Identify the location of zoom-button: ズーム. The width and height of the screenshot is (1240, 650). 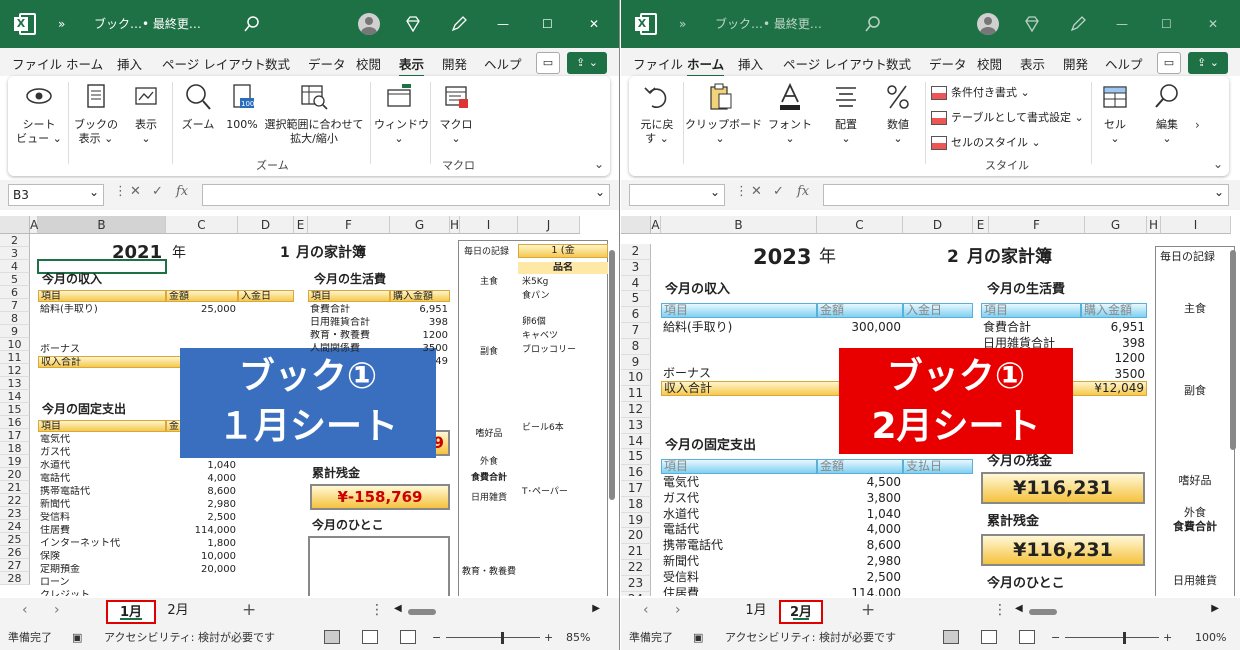
(198, 107).